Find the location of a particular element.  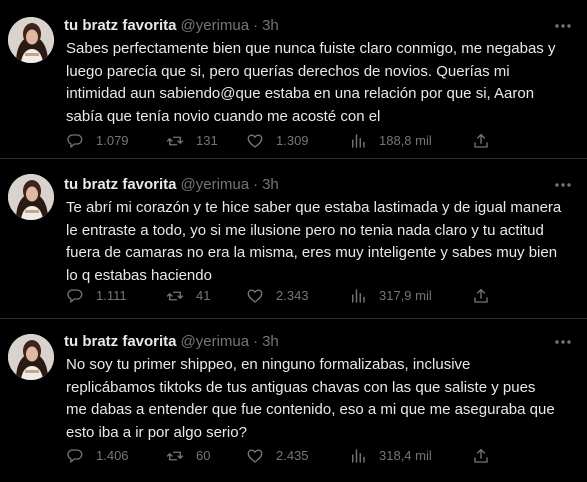

like-button: 1.309 is located at coordinates (277, 141).